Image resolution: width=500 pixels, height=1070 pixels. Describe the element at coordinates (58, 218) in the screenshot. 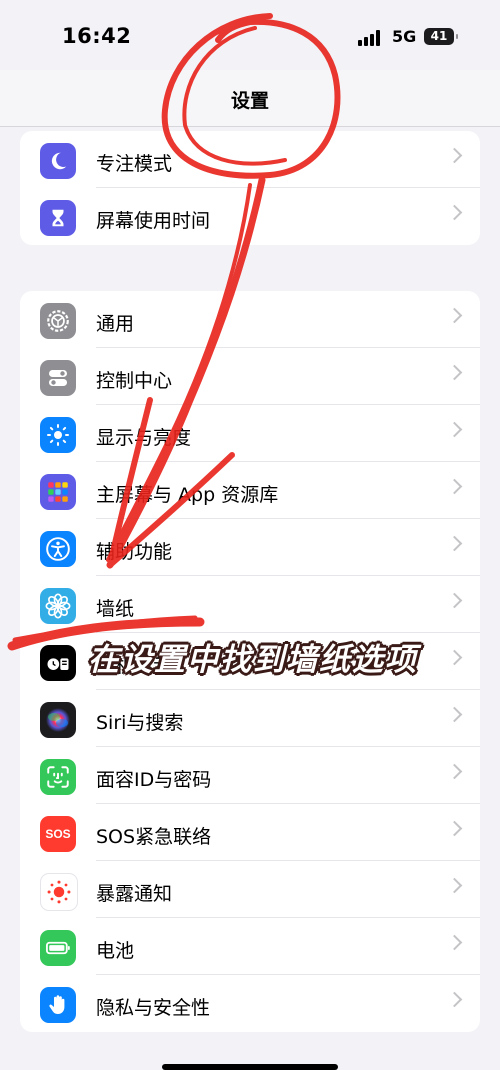

I see `hourglass-icon` at that location.